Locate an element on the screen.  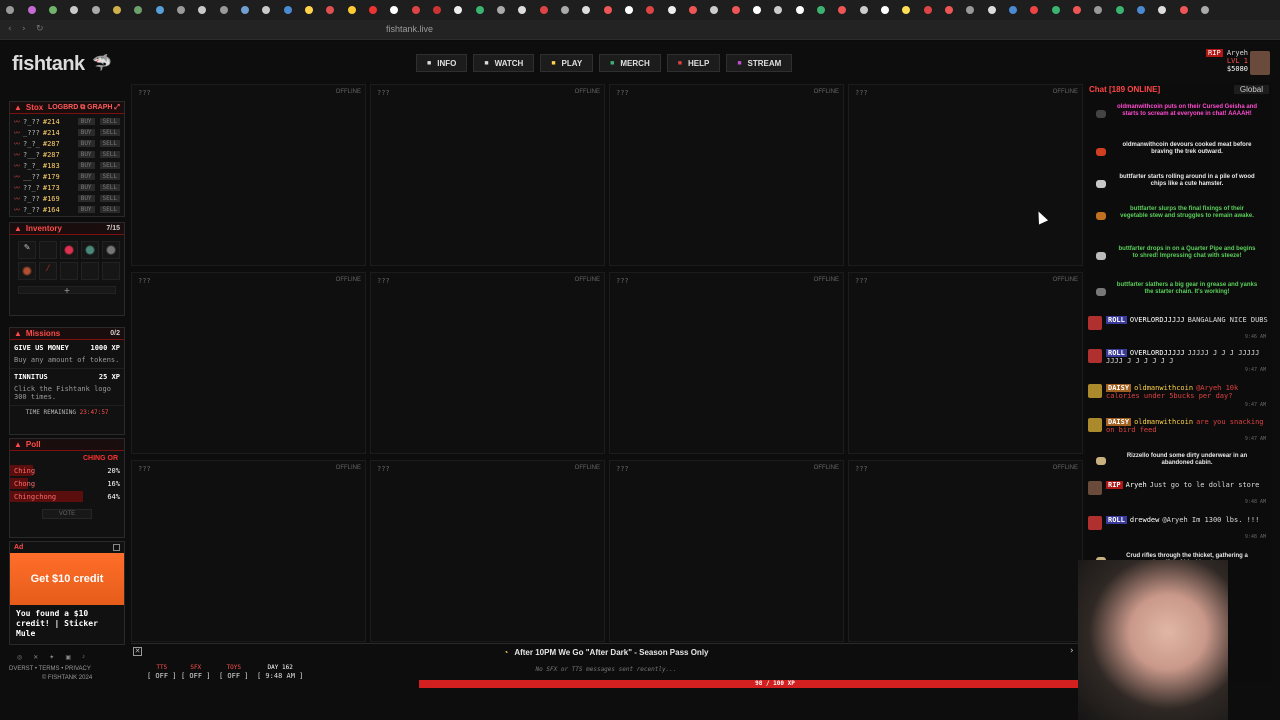
nav-stream-button: ■ STREAM is located at coordinates (759, 63).